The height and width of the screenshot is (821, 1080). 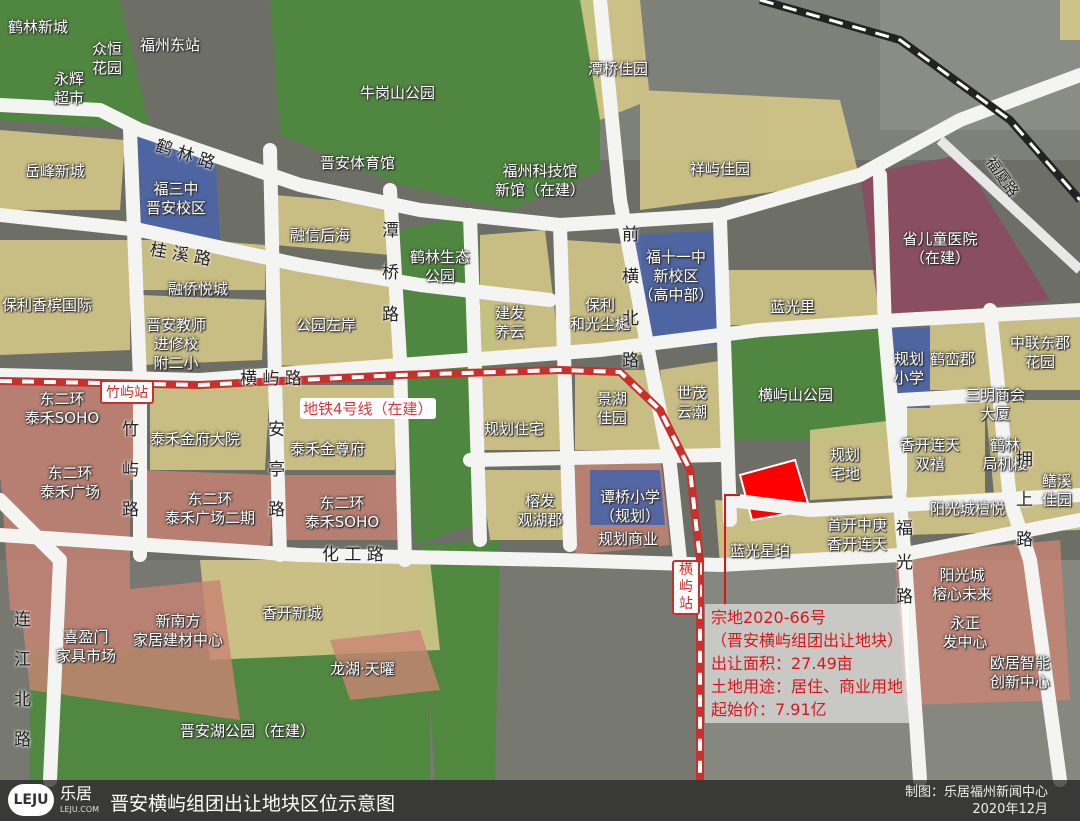 What do you see at coordinates (686, 587) in the screenshot?
I see `metro-station-hengyu: 横 屿 站` at bounding box center [686, 587].